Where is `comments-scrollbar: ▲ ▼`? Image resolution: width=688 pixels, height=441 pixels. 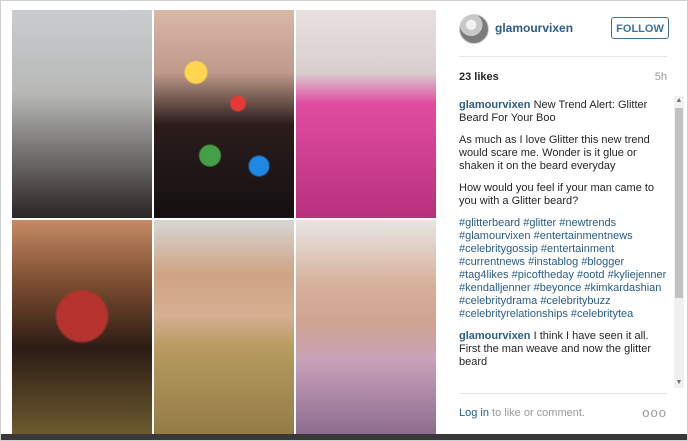
comments-scrollbar: ▲ ▼ is located at coordinates (679, 242).